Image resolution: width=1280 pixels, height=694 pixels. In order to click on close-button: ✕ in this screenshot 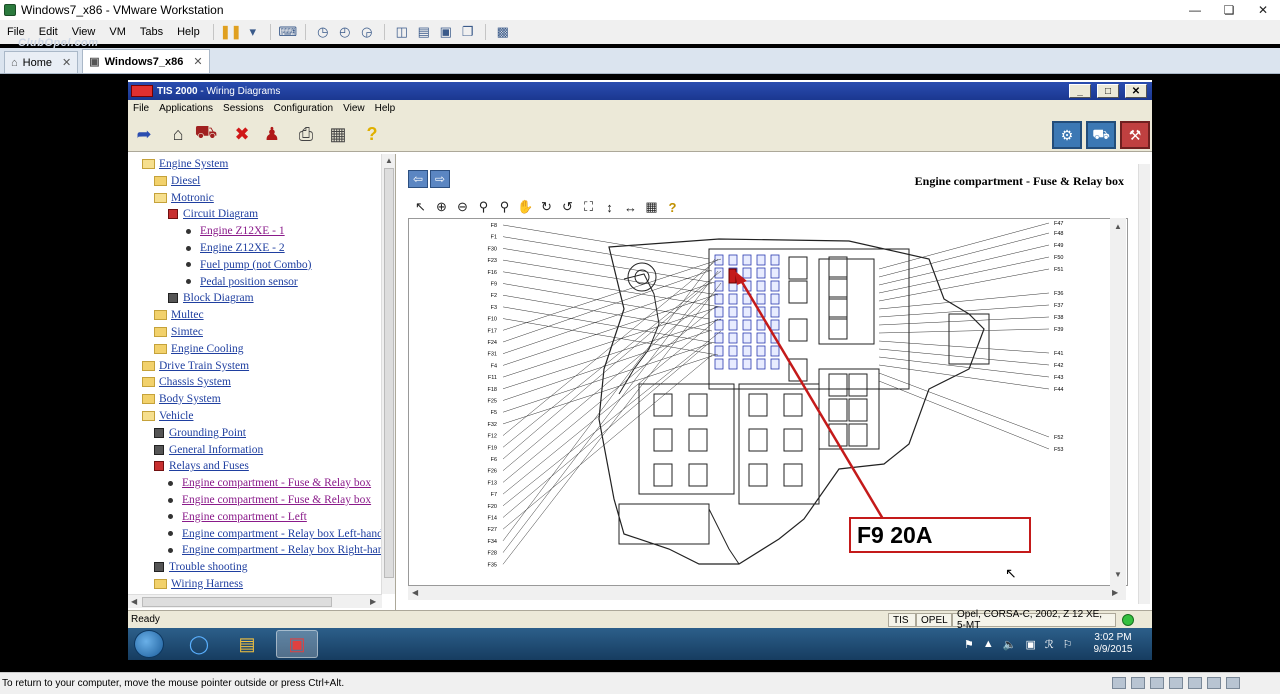, I will do `click(1263, 10)`.